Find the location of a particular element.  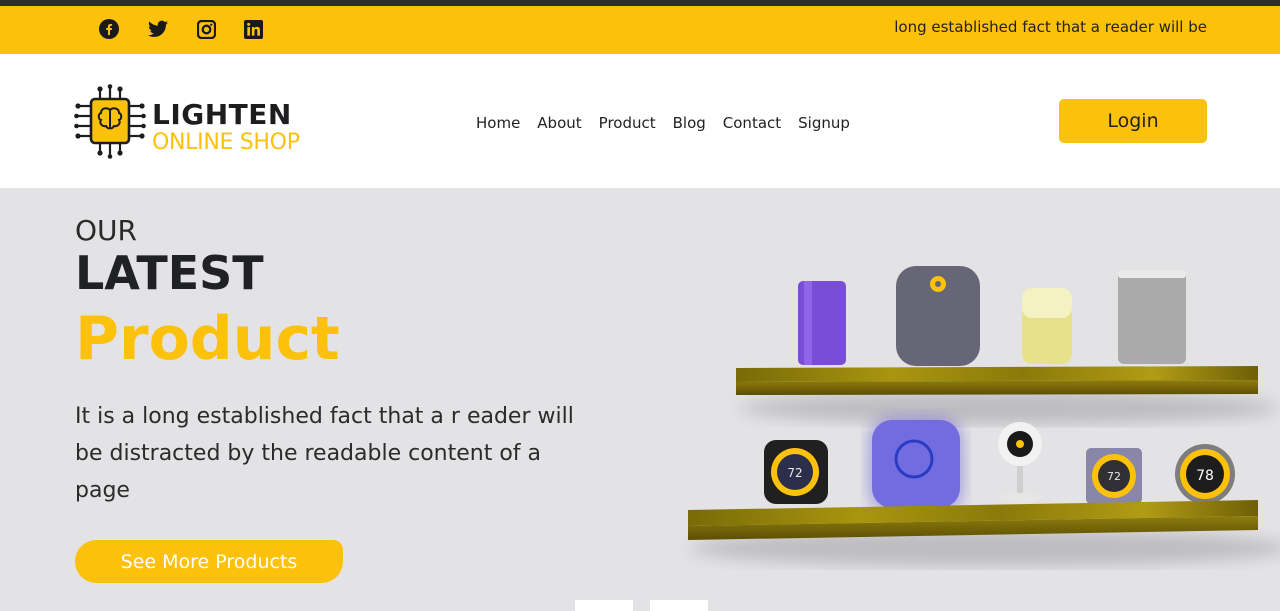

brand-logo: LIGHTEN ONLINE SHOP is located at coordinates (209, 122).